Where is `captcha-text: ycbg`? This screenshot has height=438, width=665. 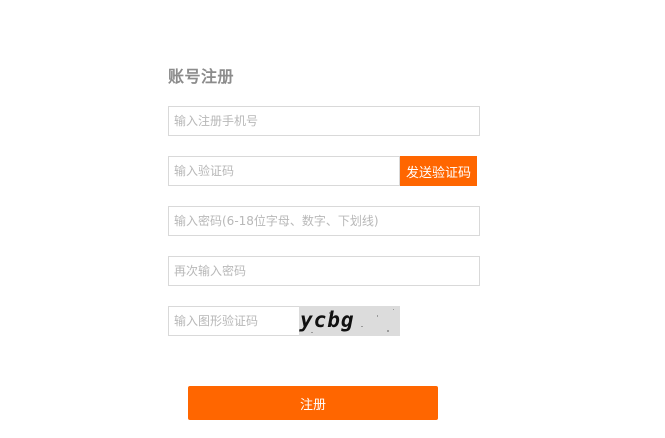
captcha-text: ycbg is located at coordinates (327, 320).